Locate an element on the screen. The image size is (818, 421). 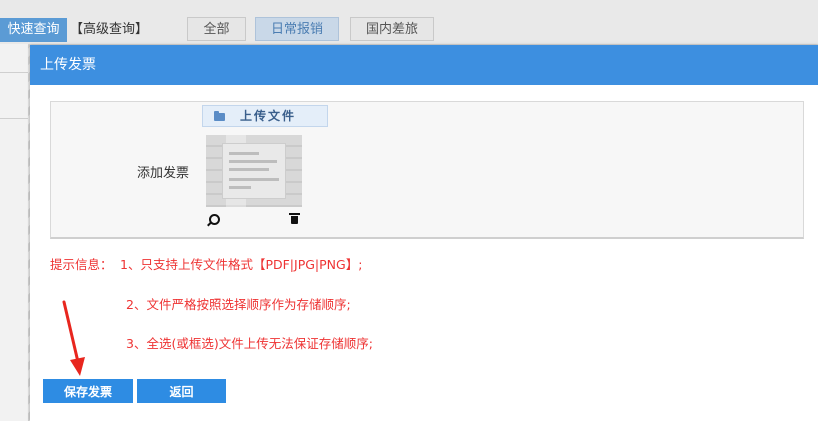
upload-file-button: 上传文件 is located at coordinates (265, 116).